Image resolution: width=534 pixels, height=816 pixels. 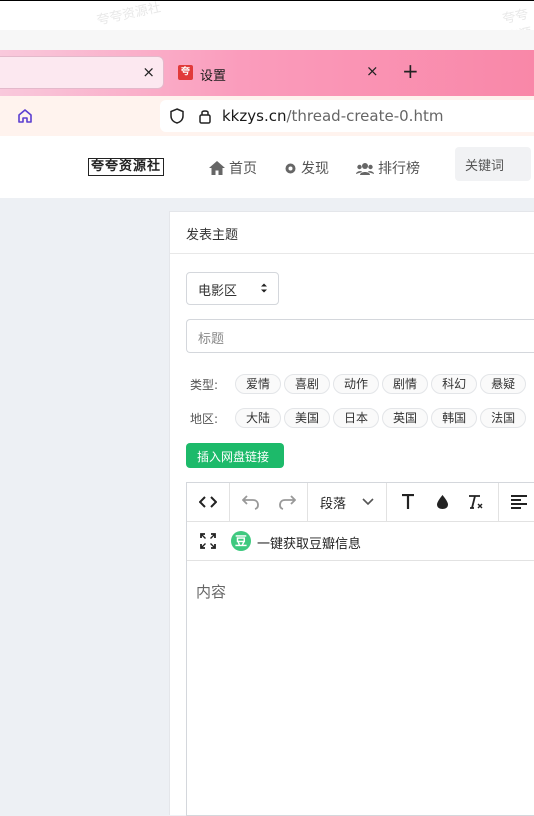 I want to click on category-select-value: 电影区, so click(x=218, y=291).